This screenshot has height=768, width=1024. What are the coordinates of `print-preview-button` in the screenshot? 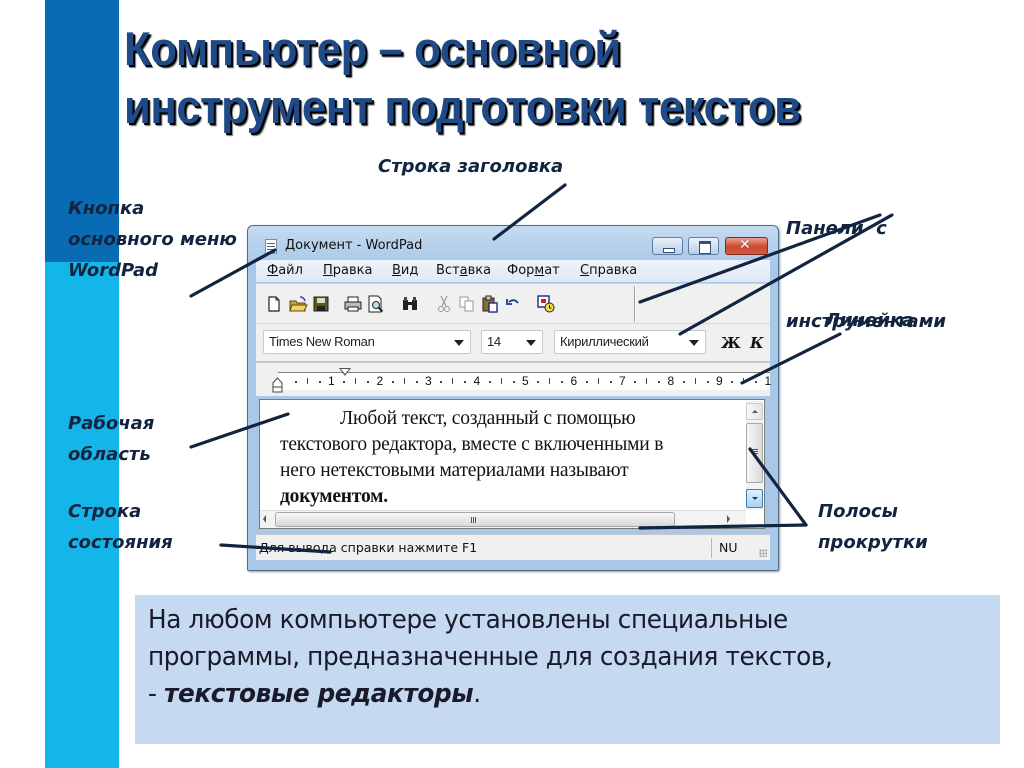 It's located at (376, 304).